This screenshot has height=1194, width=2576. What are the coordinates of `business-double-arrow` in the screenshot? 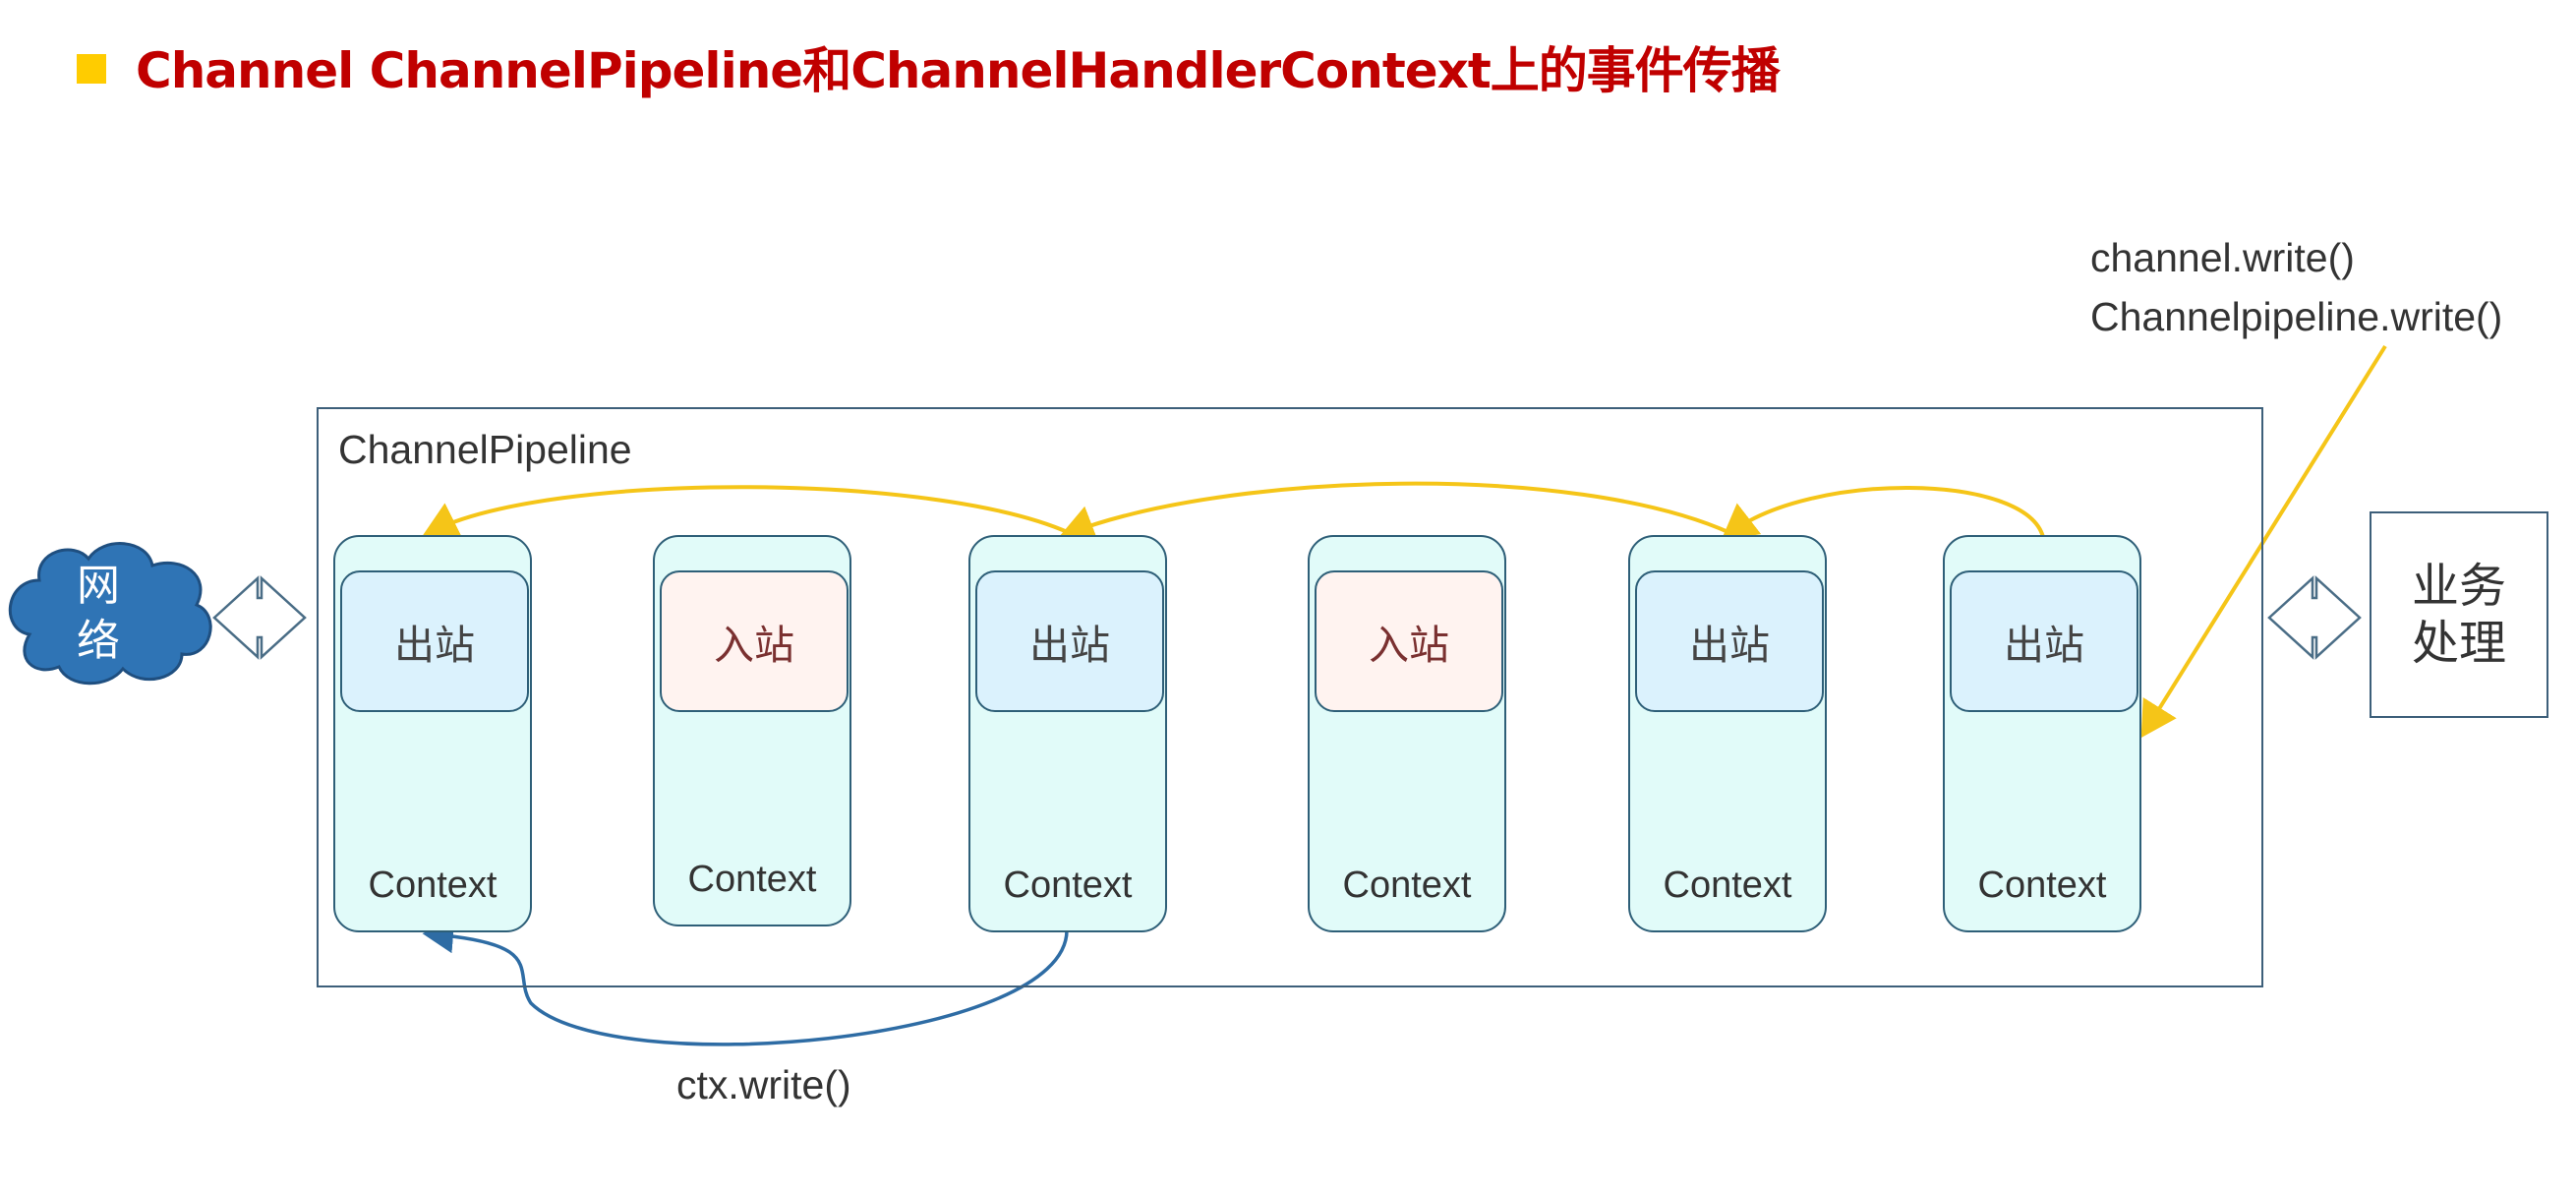 It's located at (2314, 617).